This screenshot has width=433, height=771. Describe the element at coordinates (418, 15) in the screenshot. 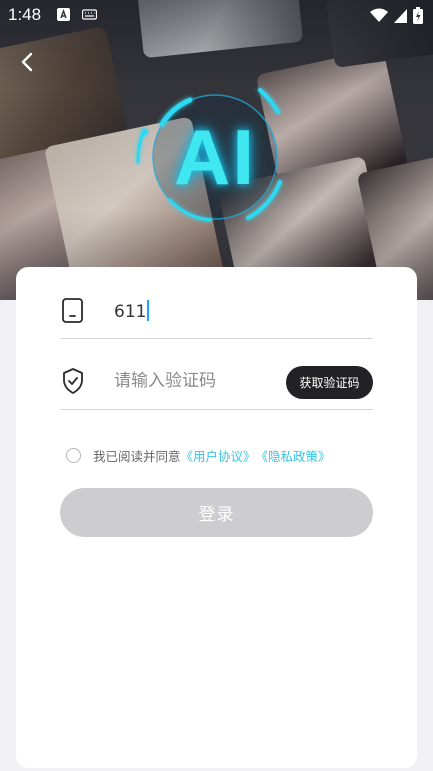

I see `battery-icon` at that location.